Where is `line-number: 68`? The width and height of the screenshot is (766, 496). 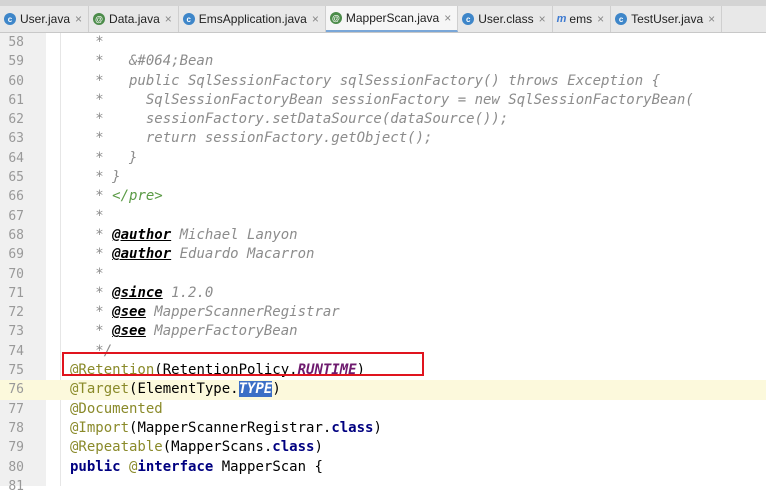
line-number: 68 is located at coordinates (16, 235).